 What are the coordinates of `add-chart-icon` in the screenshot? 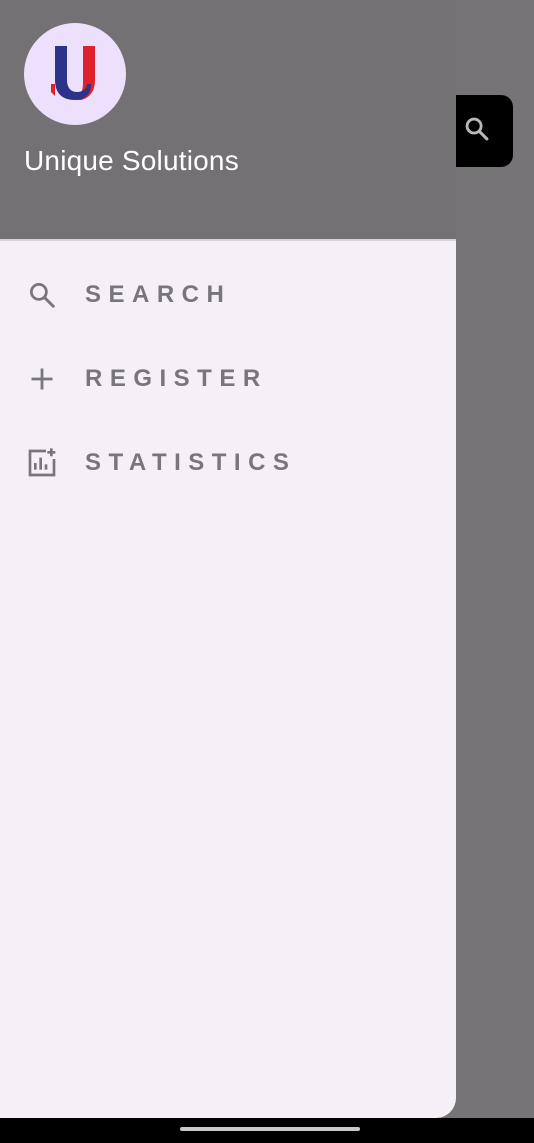 It's located at (42, 463).